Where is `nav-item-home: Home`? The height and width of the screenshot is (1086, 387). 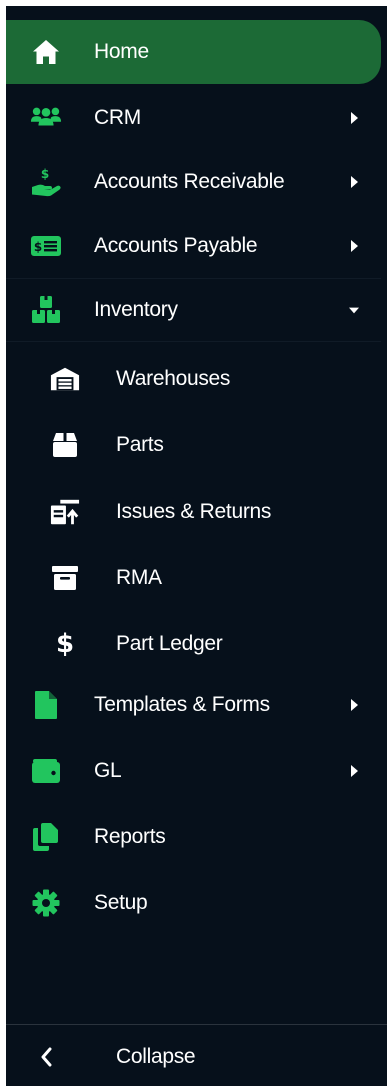
nav-item-home: Home is located at coordinates (193, 52).